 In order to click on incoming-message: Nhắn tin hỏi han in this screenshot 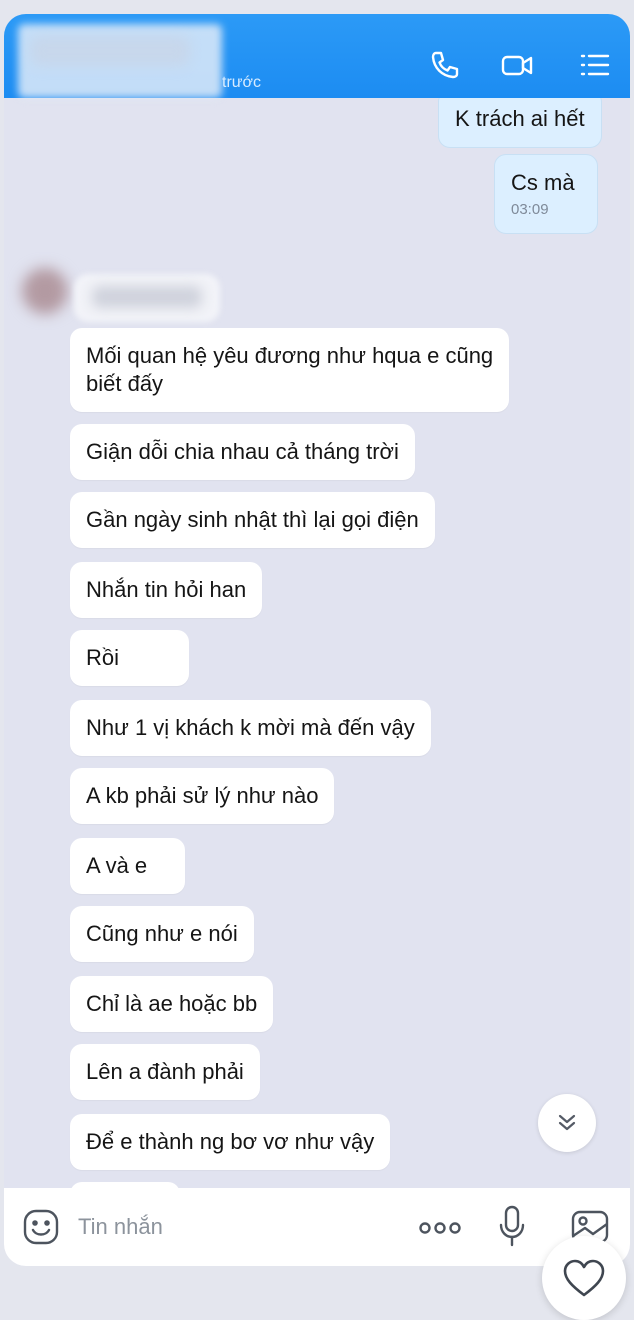, I will do `click(166, 590)`.